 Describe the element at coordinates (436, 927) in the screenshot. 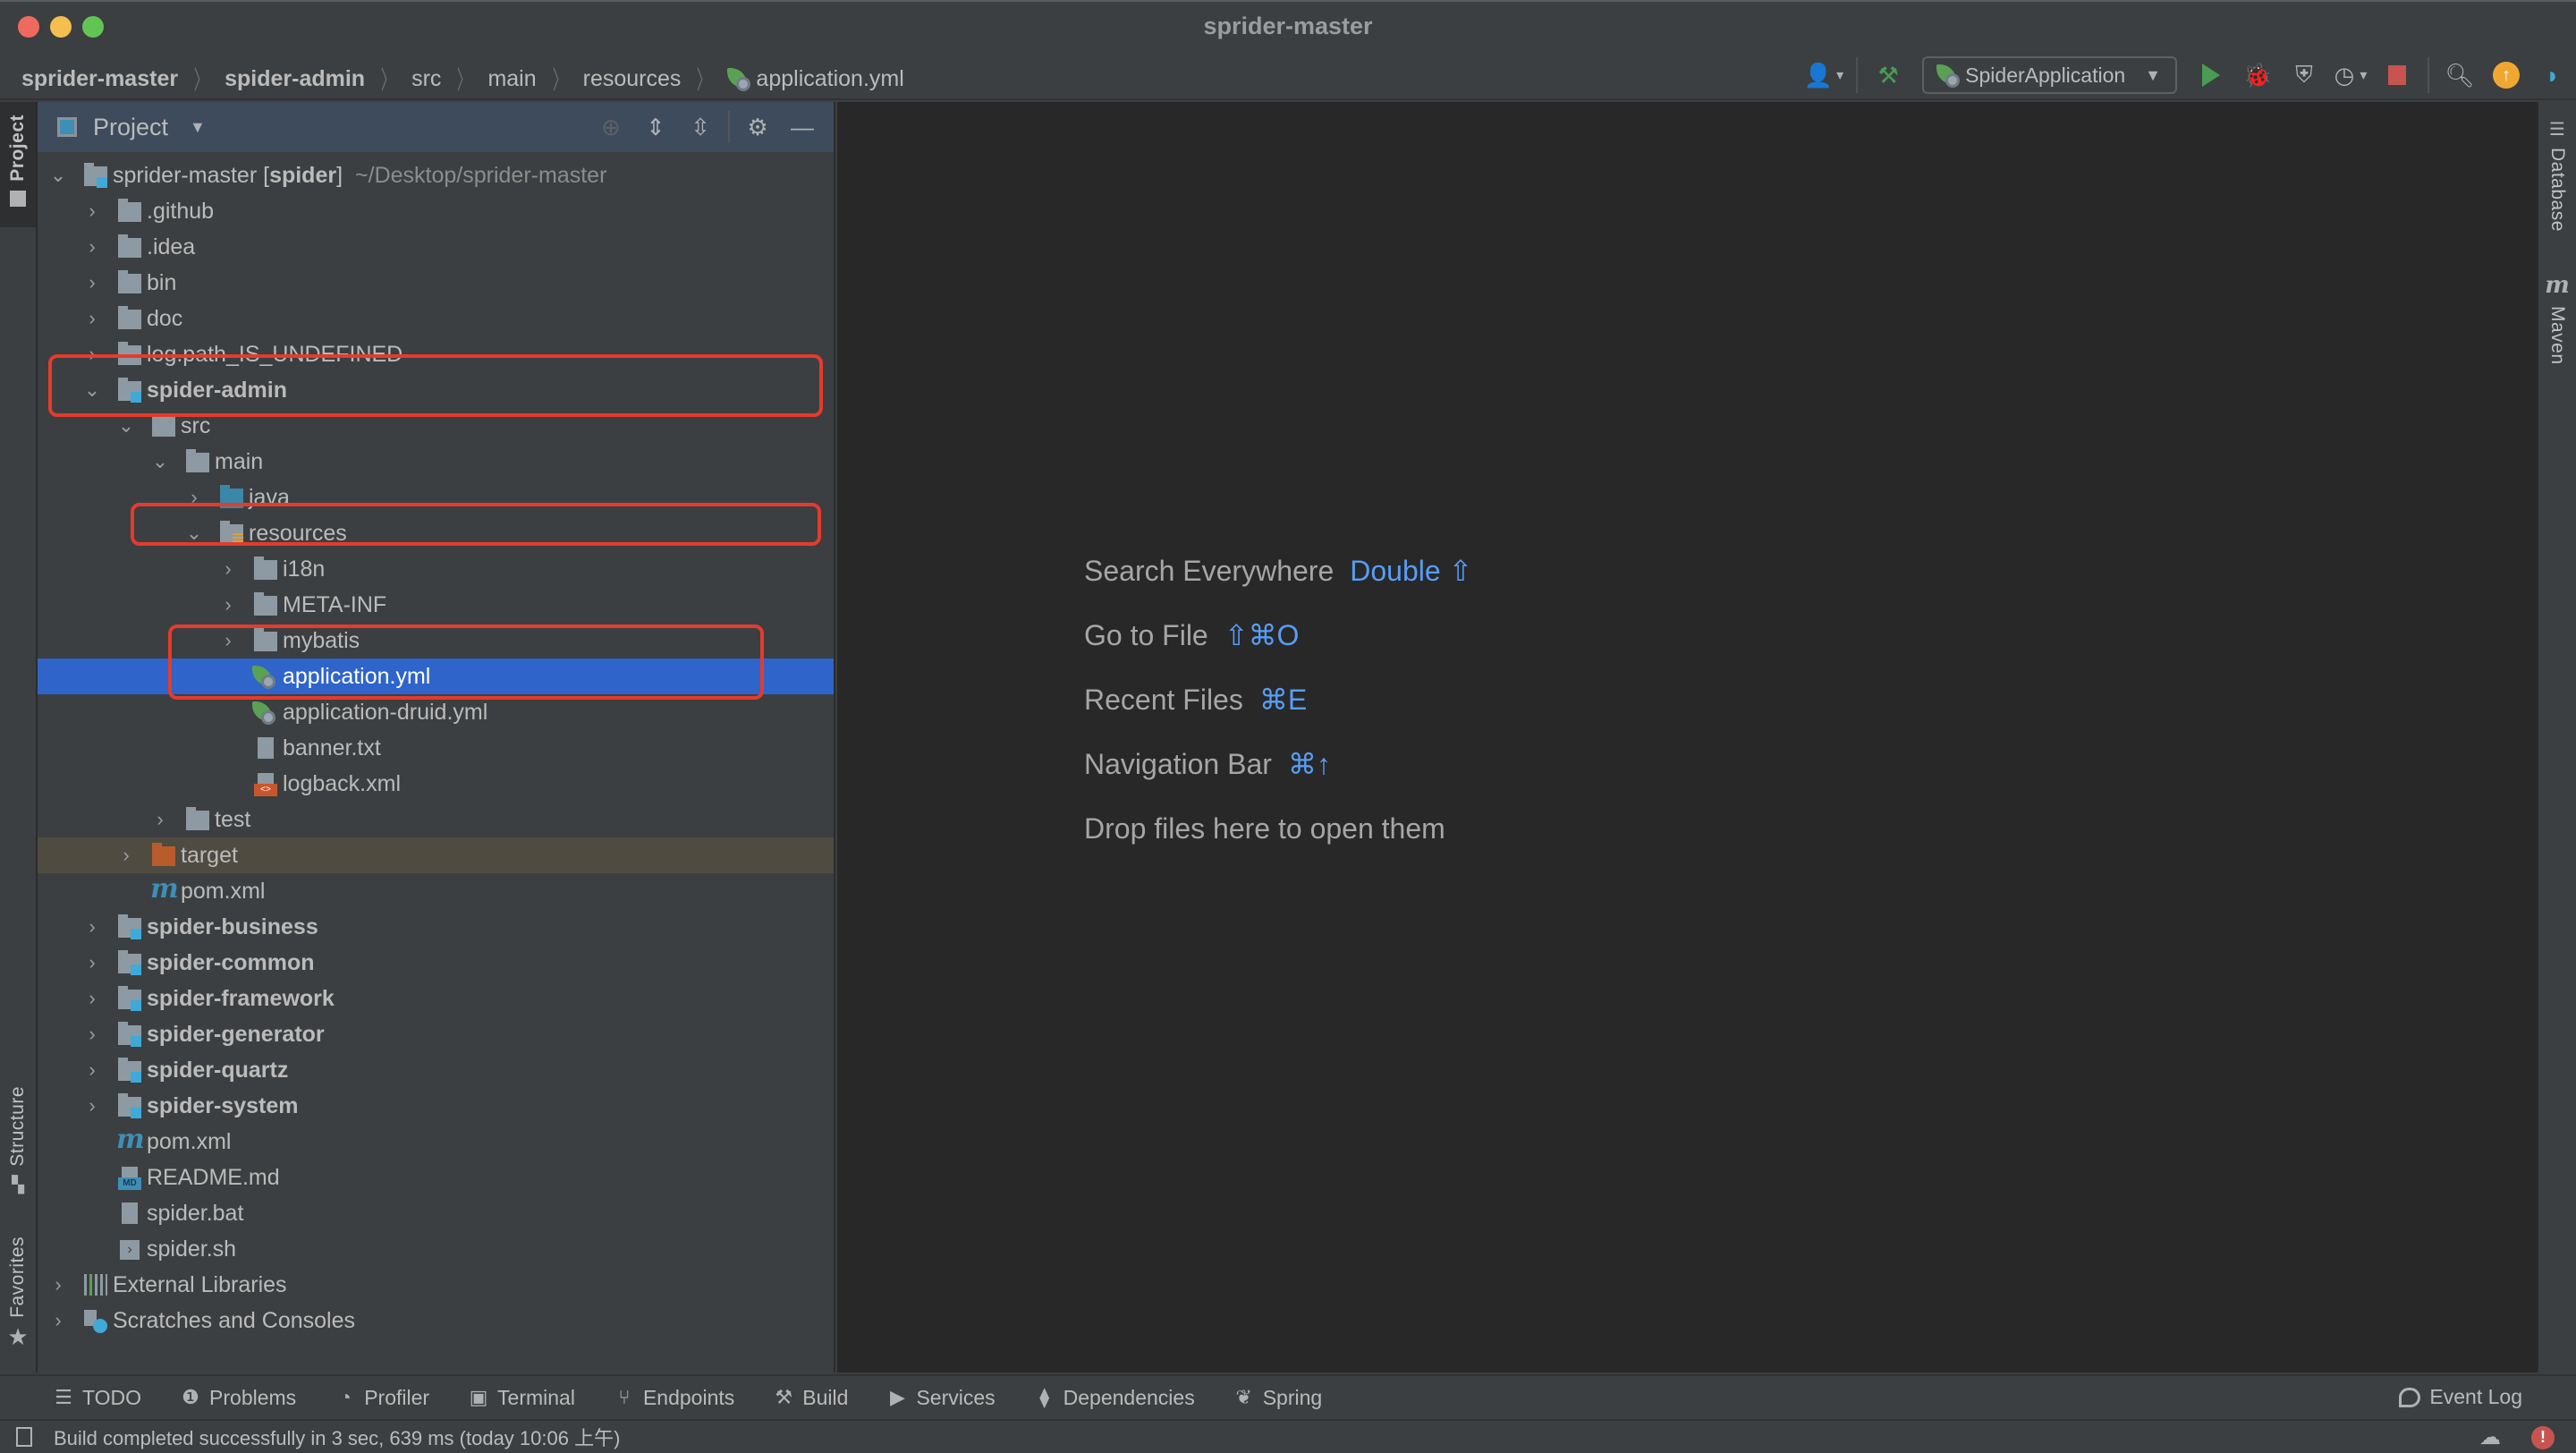

I see `tree-item: › spider-business` at that location.